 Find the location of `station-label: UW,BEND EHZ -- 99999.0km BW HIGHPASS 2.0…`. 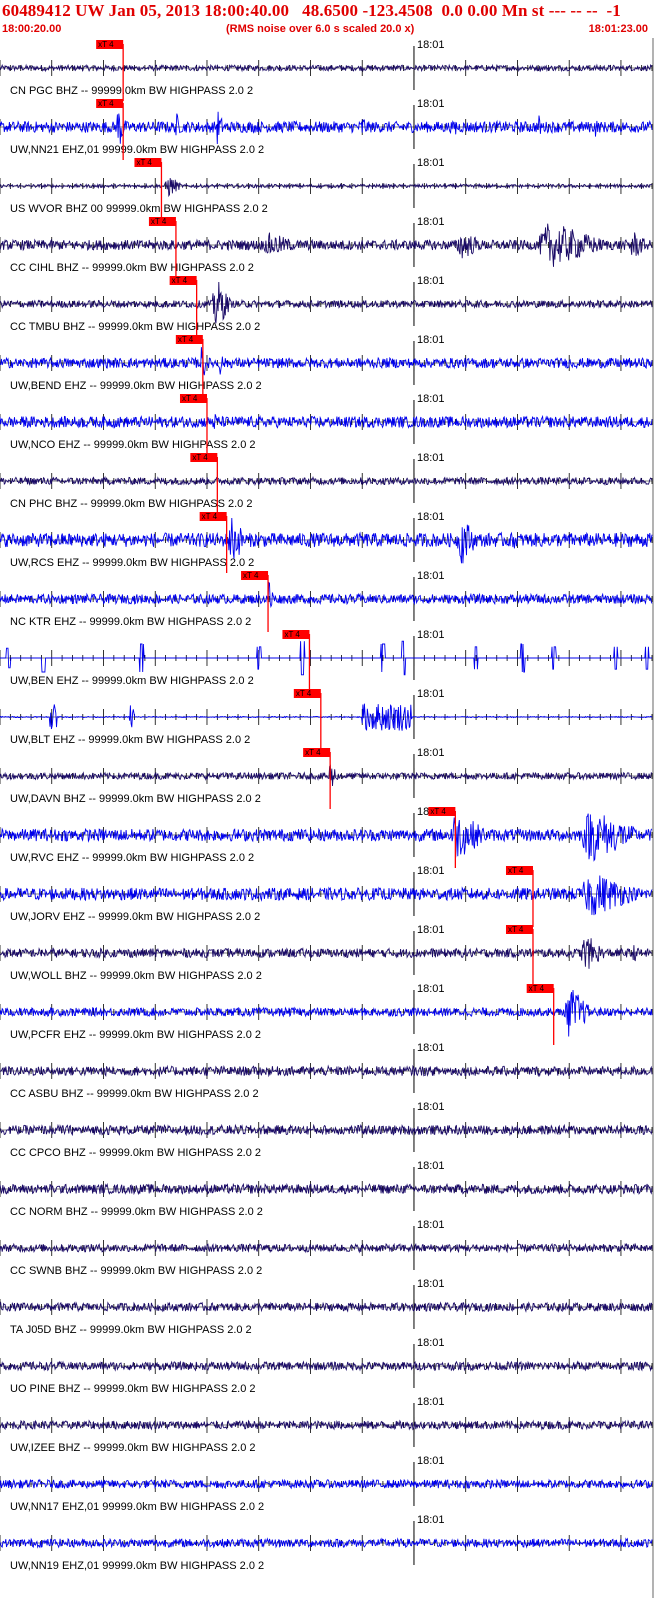

station-label: UW,BEND EHZ -- 99999.0km BW HIGHPASS 2.0… is located at coordinates (136, 386).